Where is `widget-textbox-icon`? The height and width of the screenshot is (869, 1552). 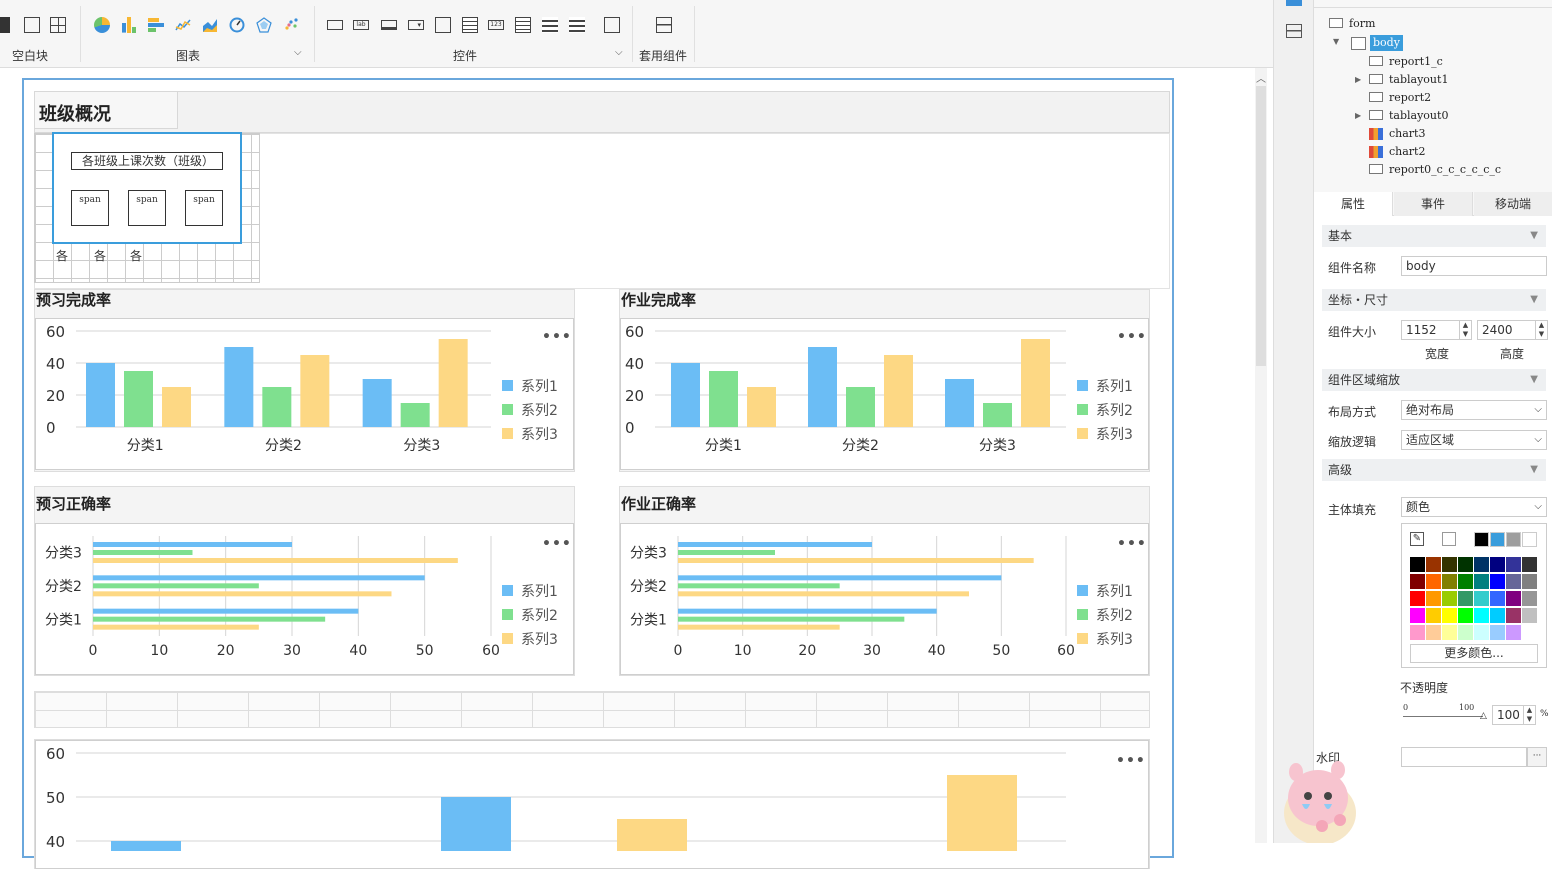
widget-textbox-icon is located at coordinates (335, 25).